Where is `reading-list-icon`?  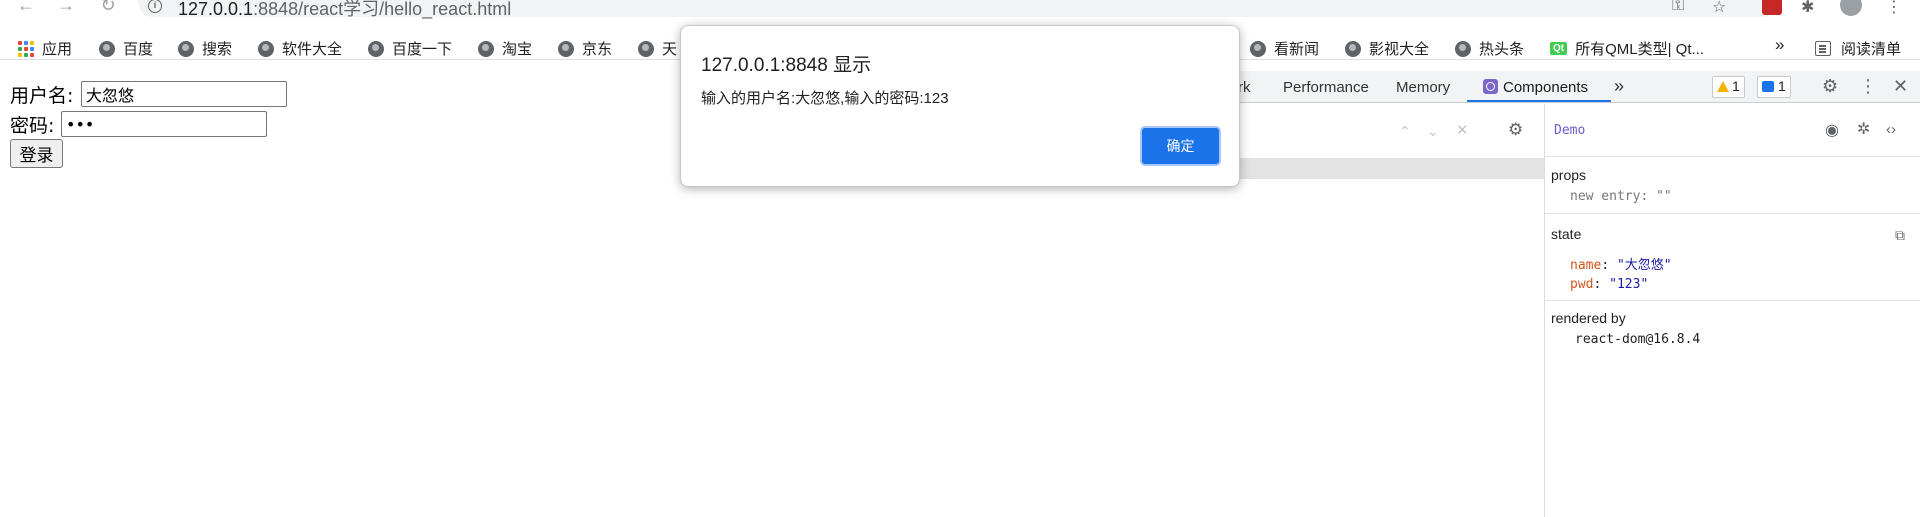 reading-list-icon is located at coordinates (1823, 48).